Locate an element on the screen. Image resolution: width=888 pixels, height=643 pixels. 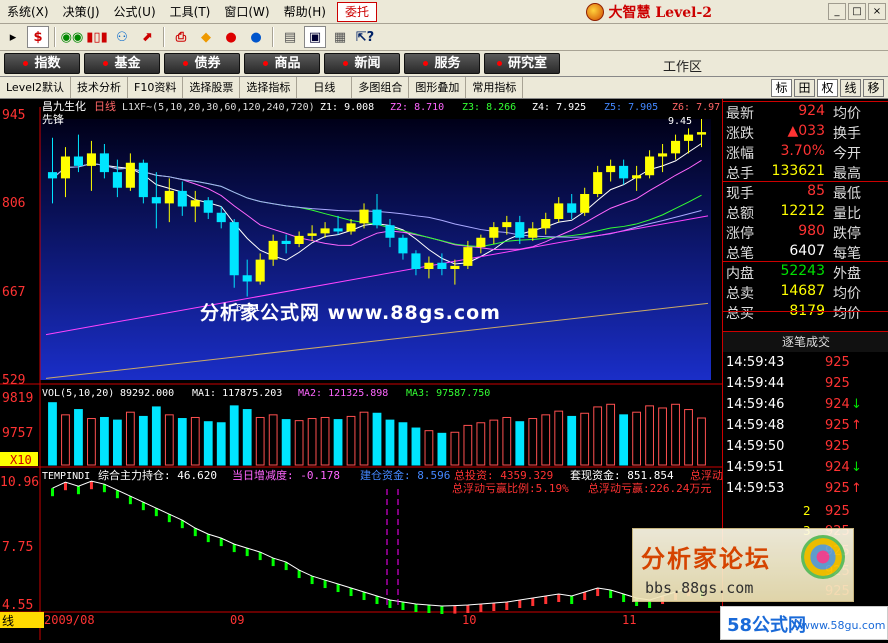
menu-help: 帮助(H) is located at coordinates (305, 12).